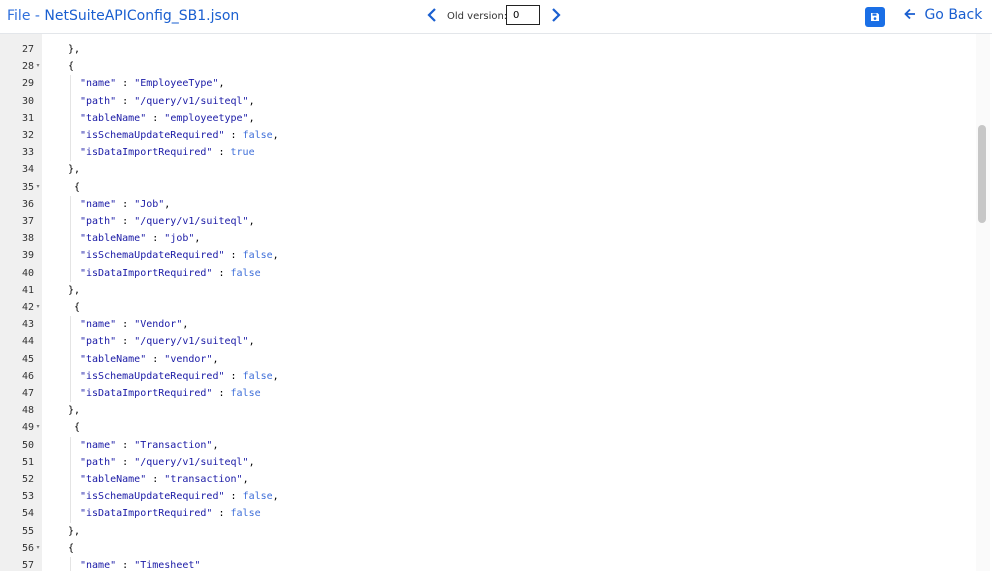  What do you see at coordinates (74, 307) in the screenshot?
I see `code-token: {` at bounding box center [74, 307].